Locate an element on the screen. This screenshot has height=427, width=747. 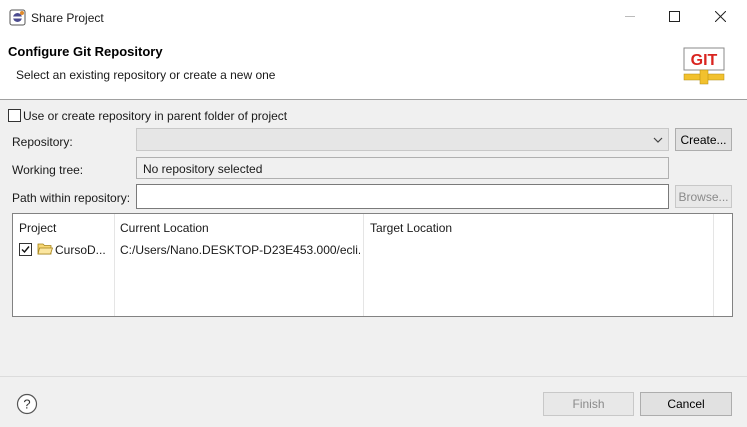
working-tree-label: Working tree: is located at coordinates (48, 170).